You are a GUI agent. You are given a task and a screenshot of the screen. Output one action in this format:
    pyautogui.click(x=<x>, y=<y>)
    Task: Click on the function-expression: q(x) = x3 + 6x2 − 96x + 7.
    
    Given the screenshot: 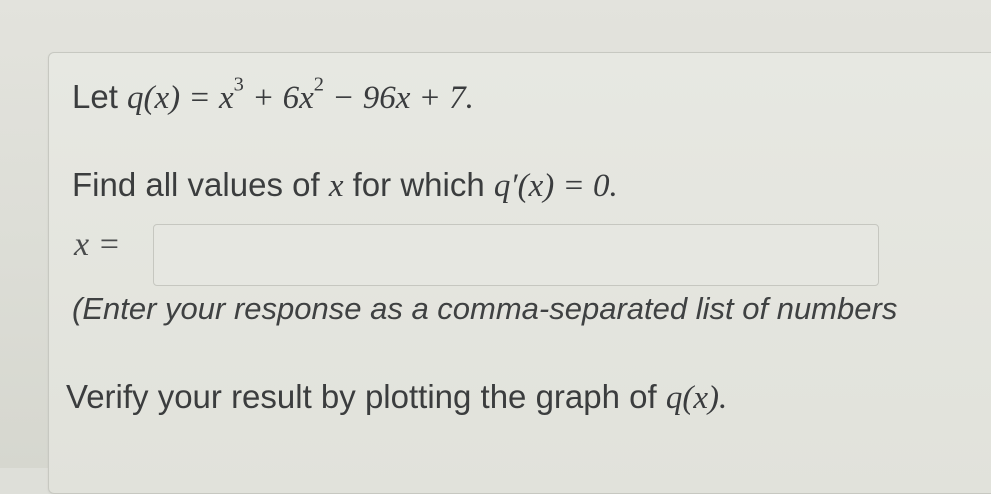 What is the action you would take?
    pyautogui.click(x=300, y=95)
    